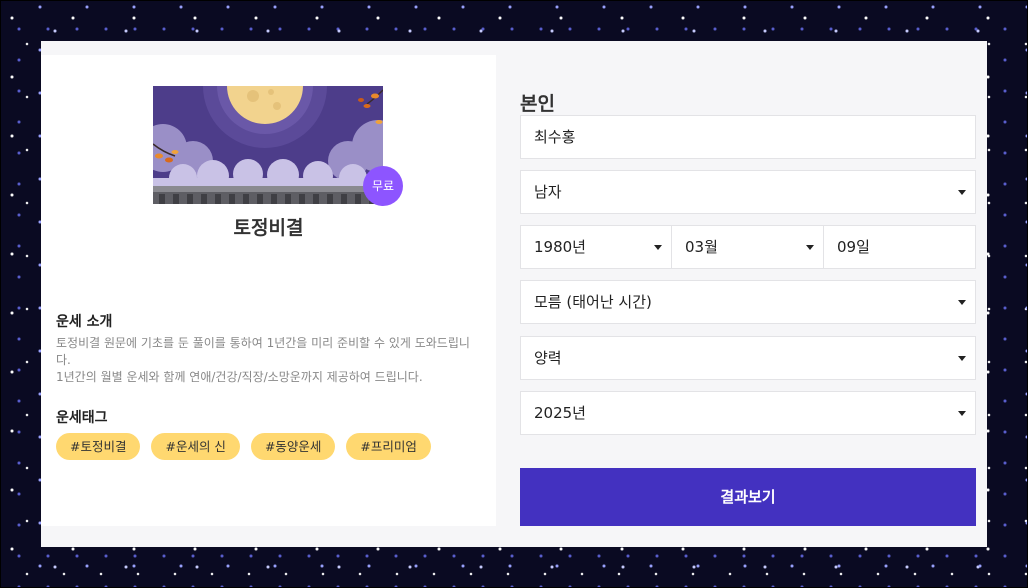 The width and height of the screenshot is (1028, 588). What do you see at coordinates (195, 446) in the screenshot?
I see `tag-chip: #운세의 신` at bounding box center [195, 446].